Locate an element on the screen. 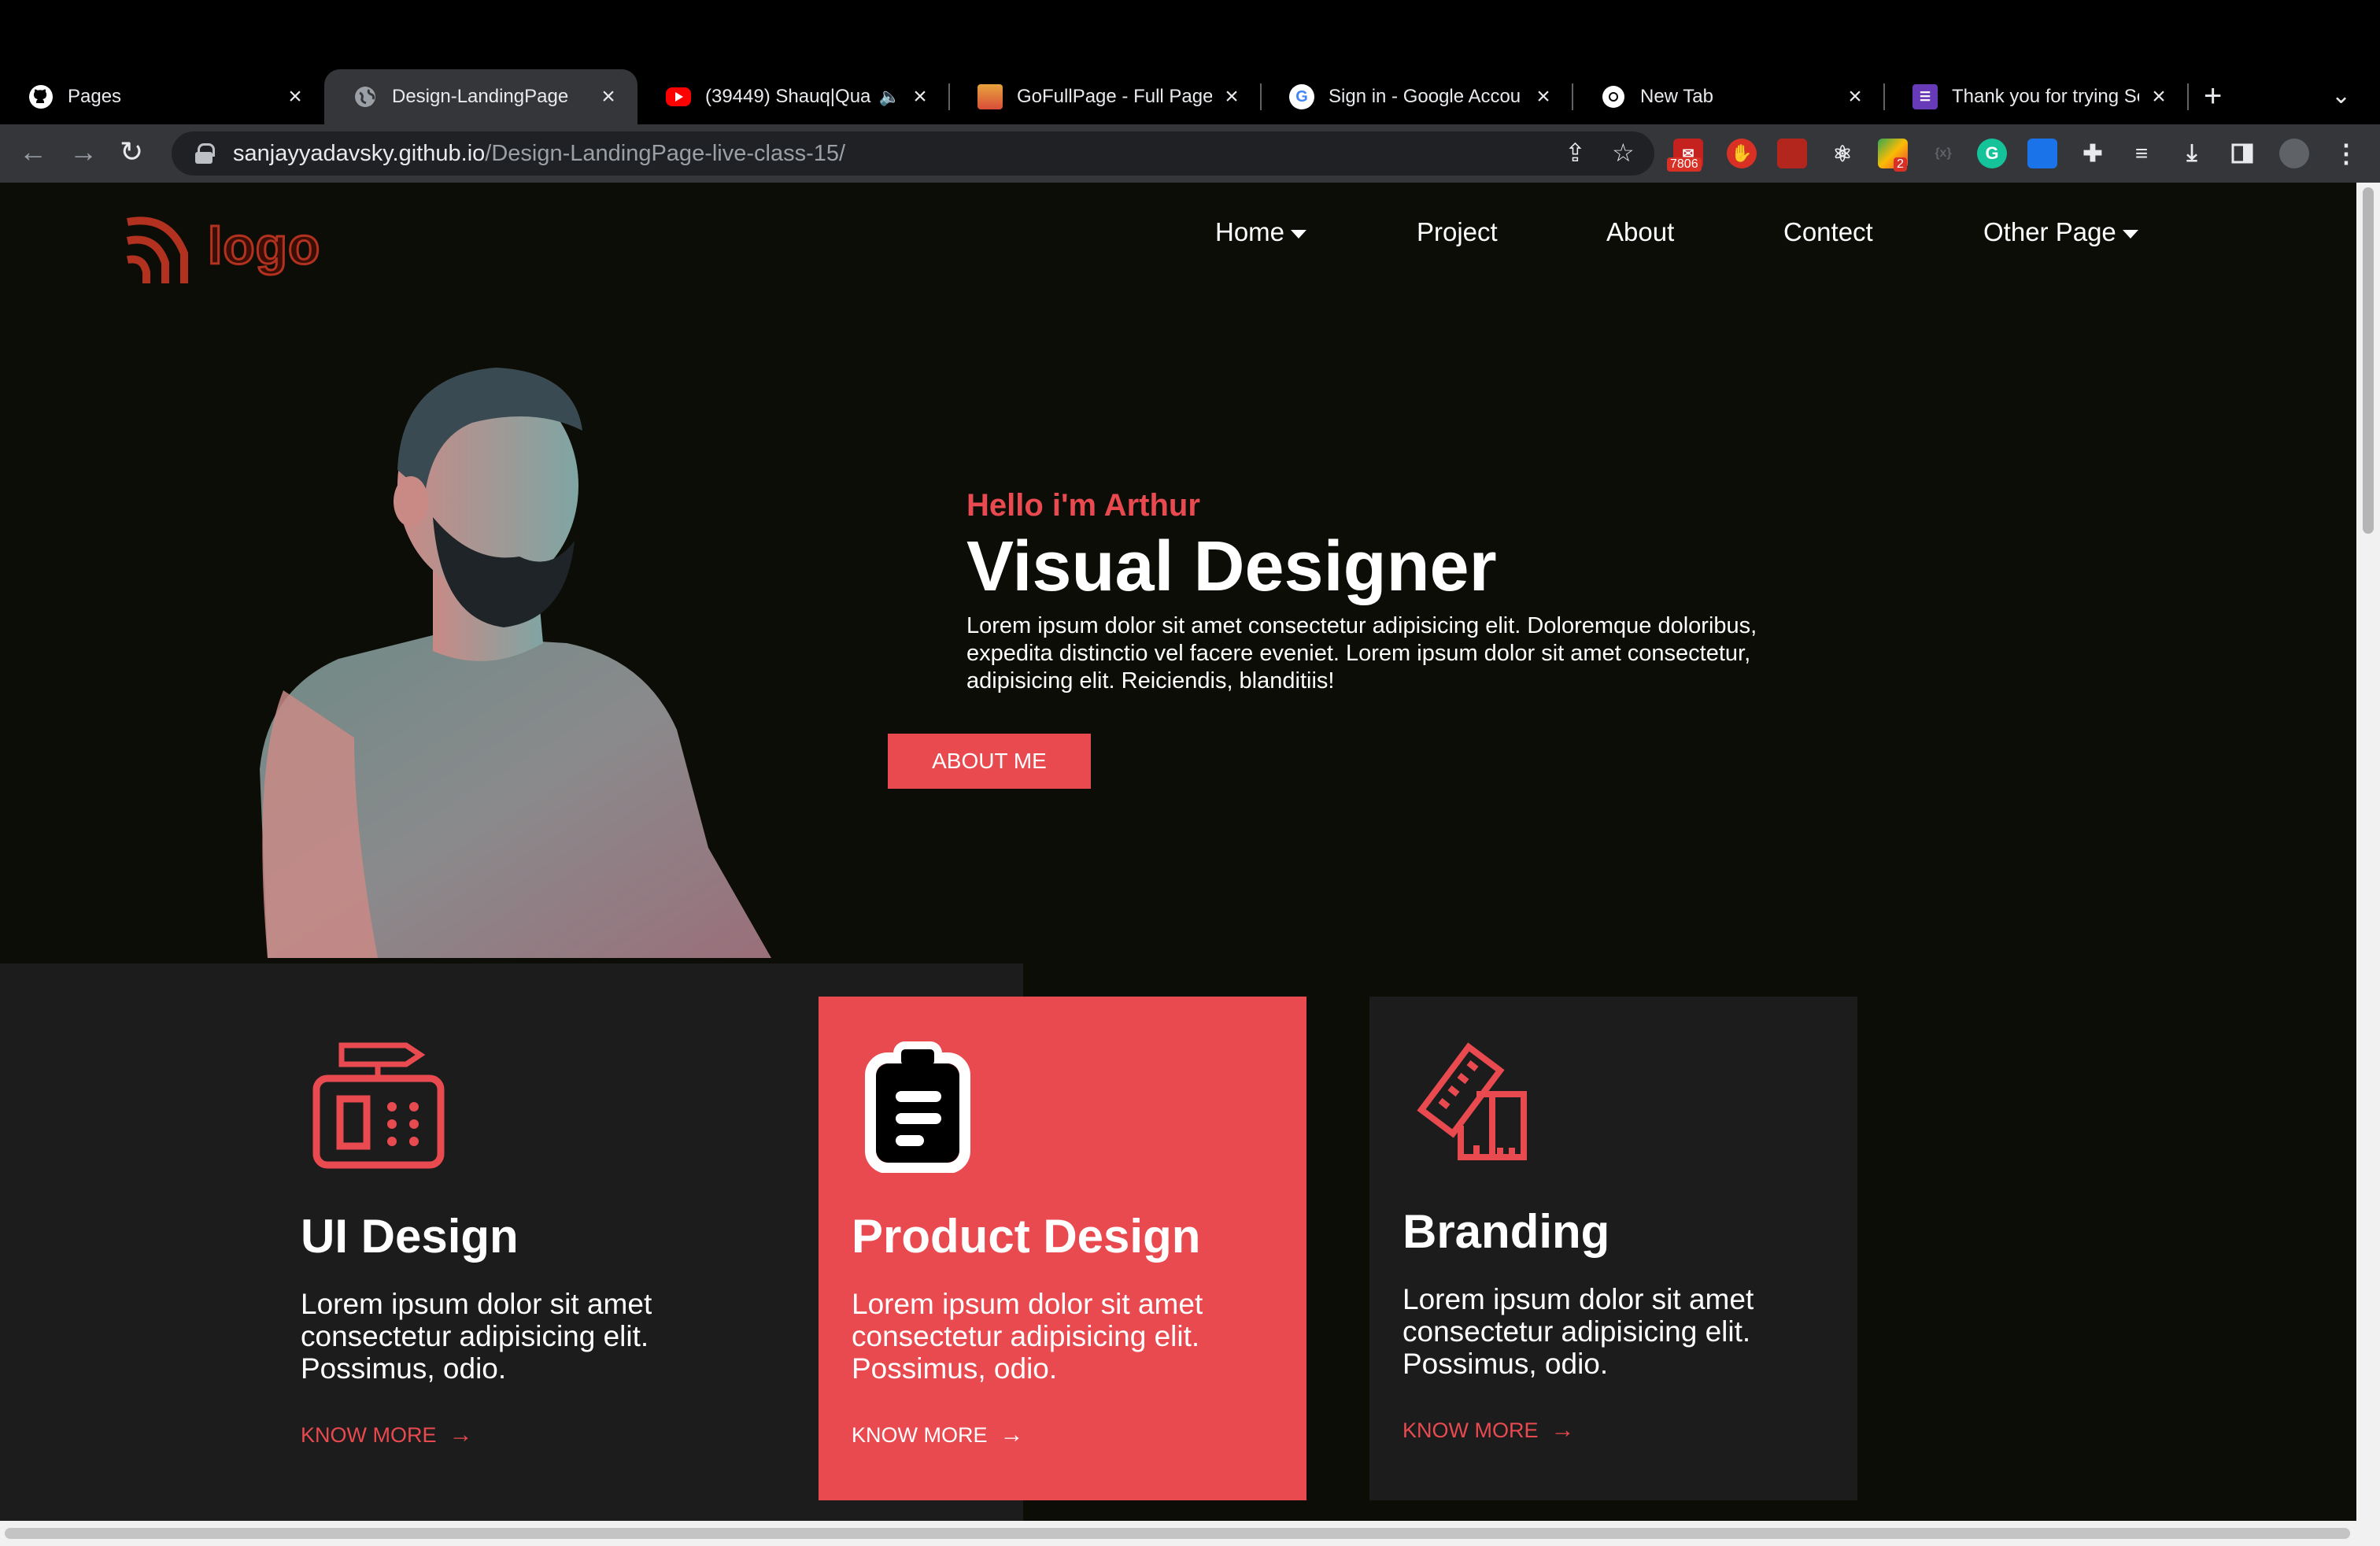 This screenshot has width=2380, height=1546. tab-title: GoFullPage - Full Page is located at coordinates (1114, 96).